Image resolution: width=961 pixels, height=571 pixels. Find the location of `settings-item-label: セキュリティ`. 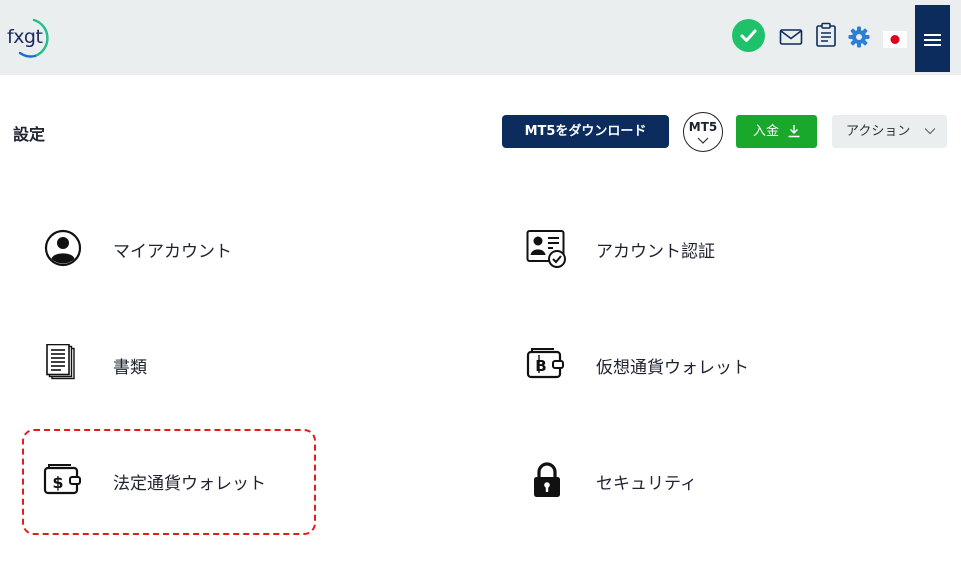

settings-item-label: セキュリティ is located at coordinates (646, 484).